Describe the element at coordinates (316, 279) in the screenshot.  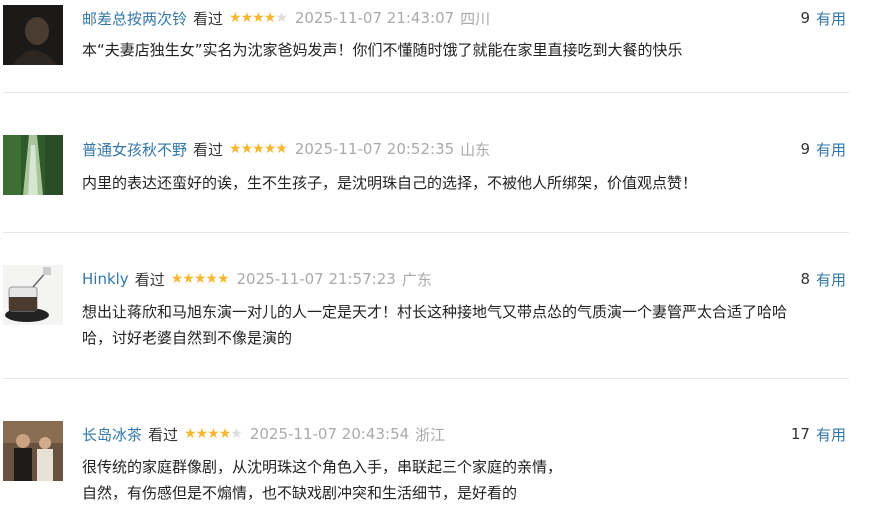
I see `comment-time: 2025-11-07 21:57:23` at that location.